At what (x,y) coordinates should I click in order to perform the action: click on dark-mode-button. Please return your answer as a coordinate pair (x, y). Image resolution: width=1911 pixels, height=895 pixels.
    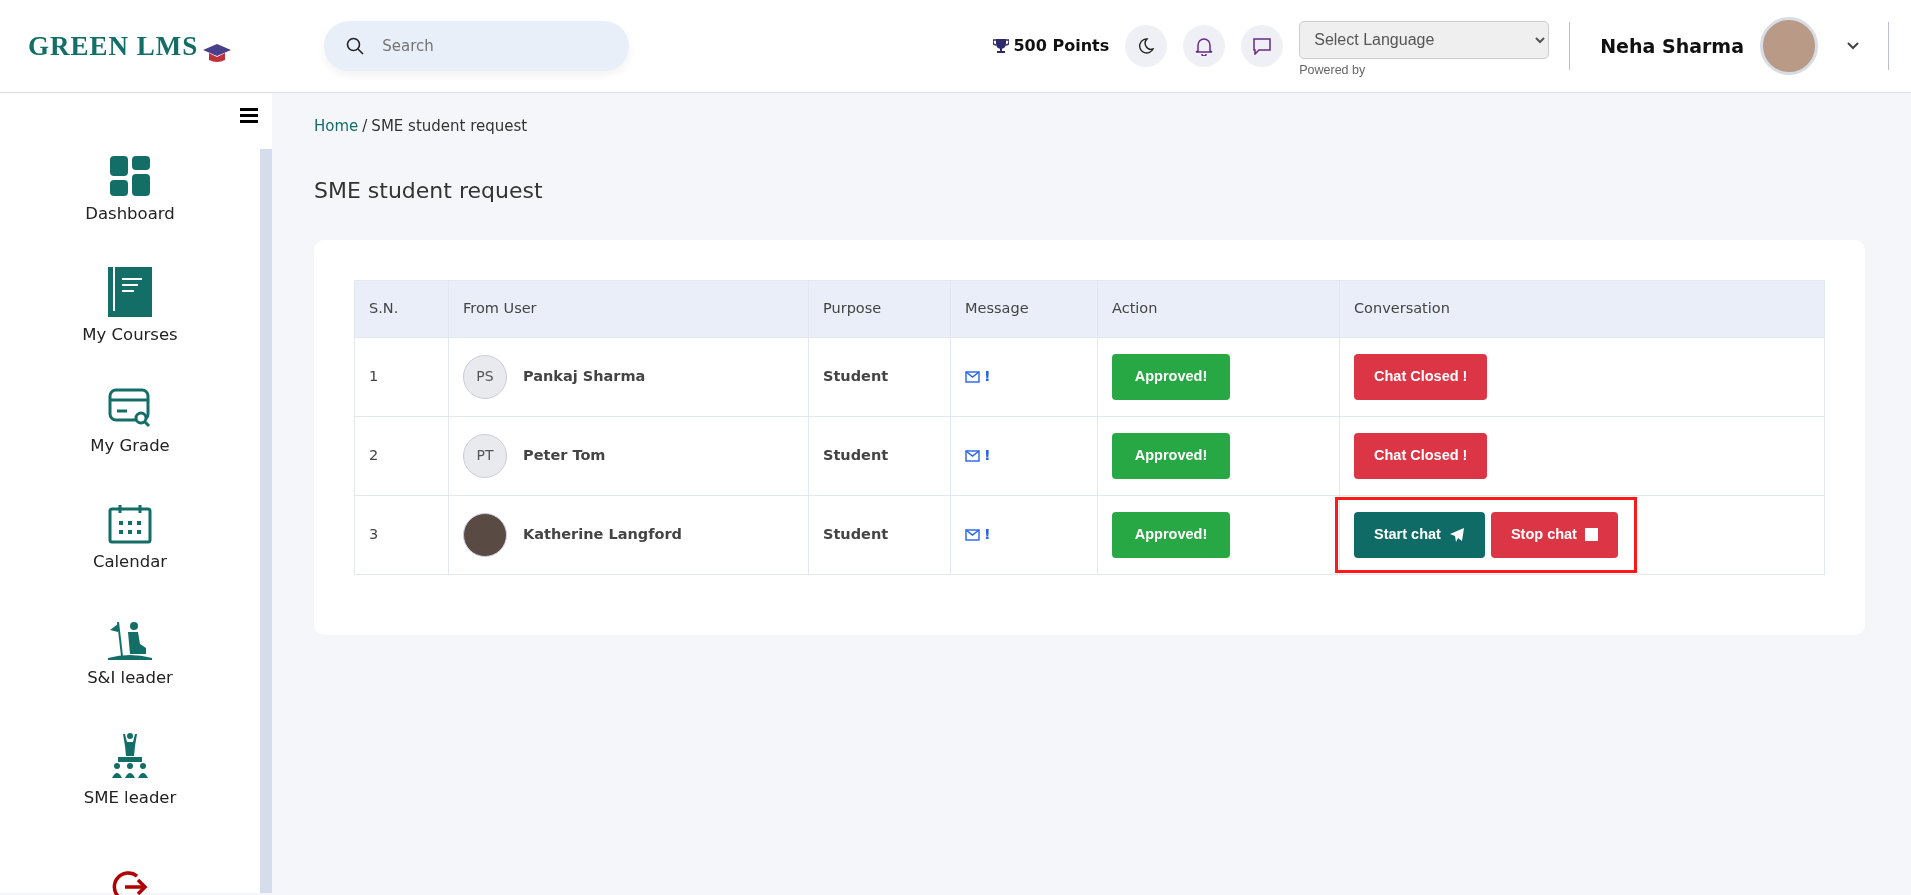
    Looking at the image, I should click on (1146, 46).